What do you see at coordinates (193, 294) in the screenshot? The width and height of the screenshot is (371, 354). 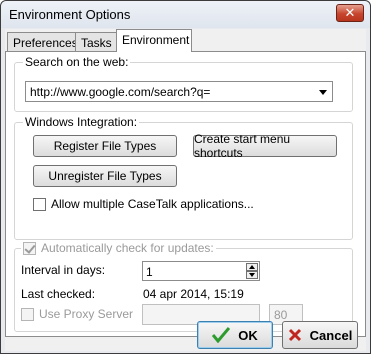 I see `last-checked-value: 04 apr 2014, 15:19` at bounding box center [193, 294].